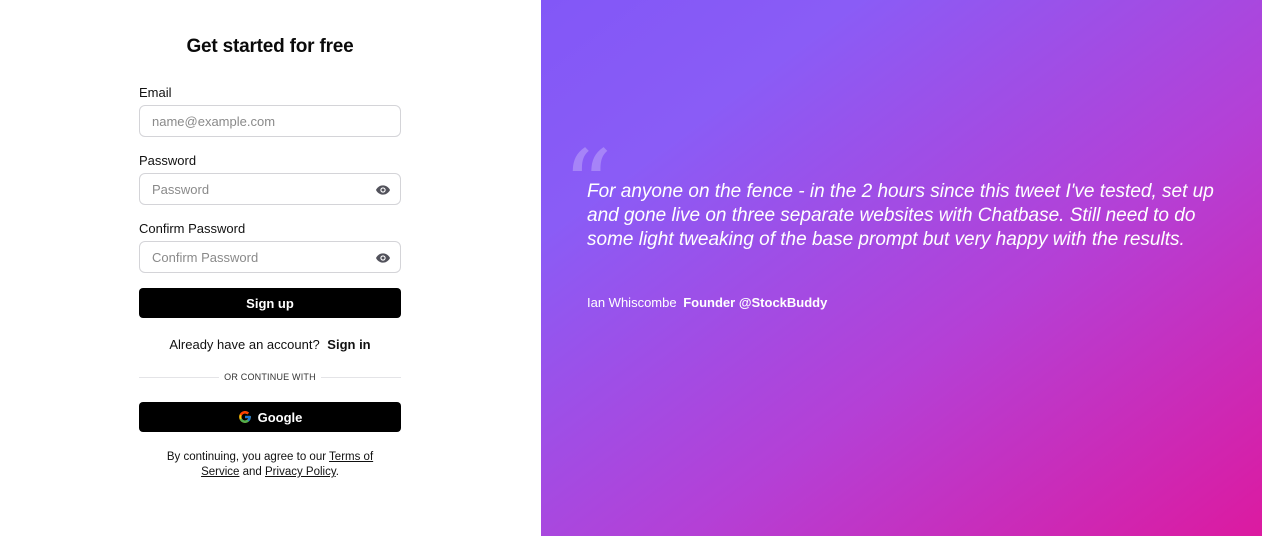  What do you see at coordinates (270, 378) in the screenshot?
I see `or-divider: OR CONTINUE WITH` at bounding box center [270, 378].